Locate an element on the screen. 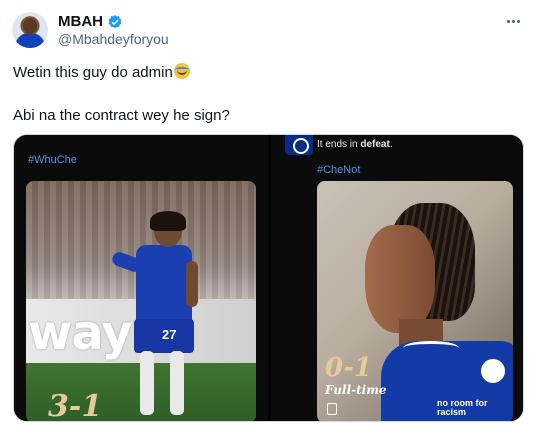 This screenshot has height=430, width=538. result-caption: It ends in defeat. is located at coordinates (355, 144).